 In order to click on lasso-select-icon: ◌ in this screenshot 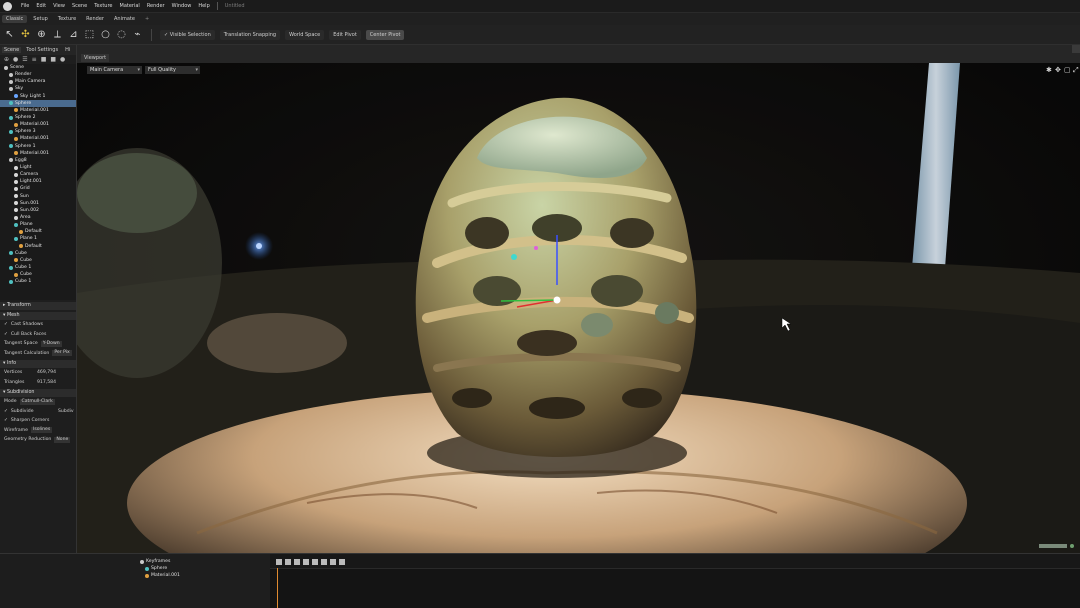, I will do `click(121, 34)`.